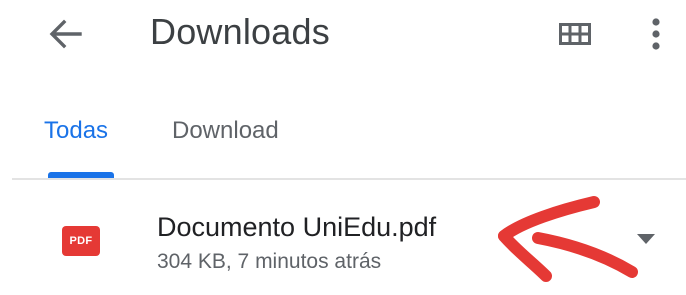 Image resolution: width=686 pixels, height=295 pixels. What do you see at coordinates (76, 131) in the screenshot?
I see `tab-todas: Todas` at bounding box center [76, 131].